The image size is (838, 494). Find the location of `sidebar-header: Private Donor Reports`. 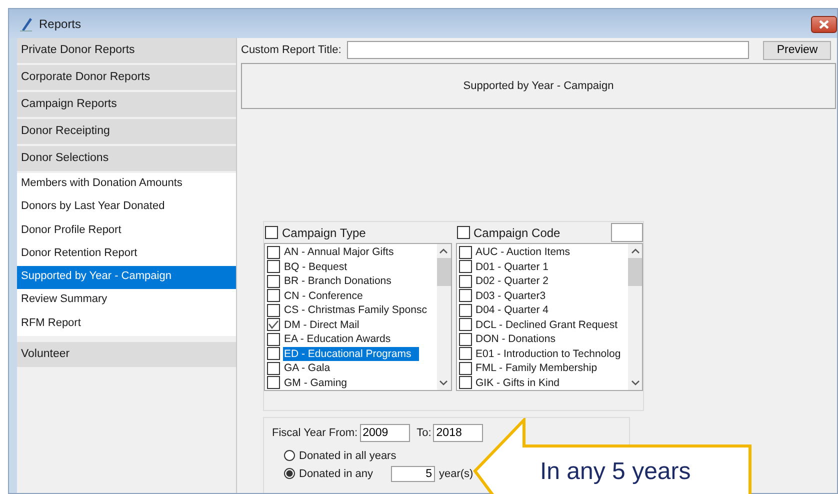

sidebar-header: Private Donor Reports is located at coordinates (126, 51).